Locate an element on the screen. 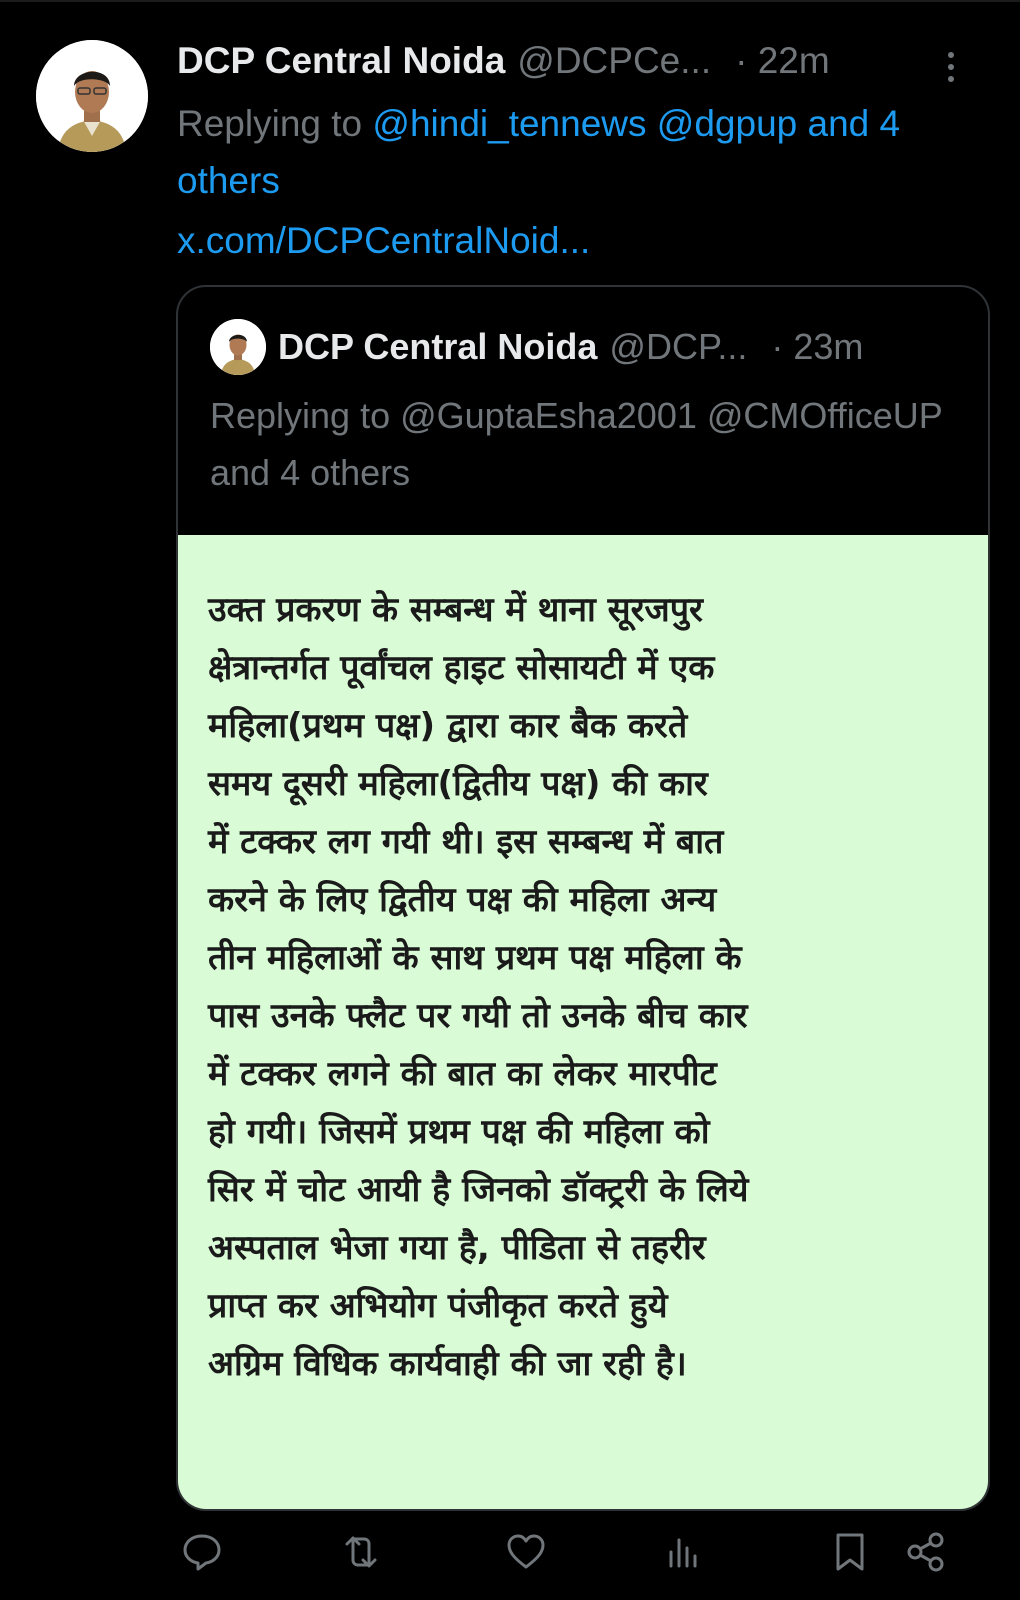 This screenshot has height=1600, width=1020. author-display-name: DCP Central Noida is located at coordinates (341, 61).